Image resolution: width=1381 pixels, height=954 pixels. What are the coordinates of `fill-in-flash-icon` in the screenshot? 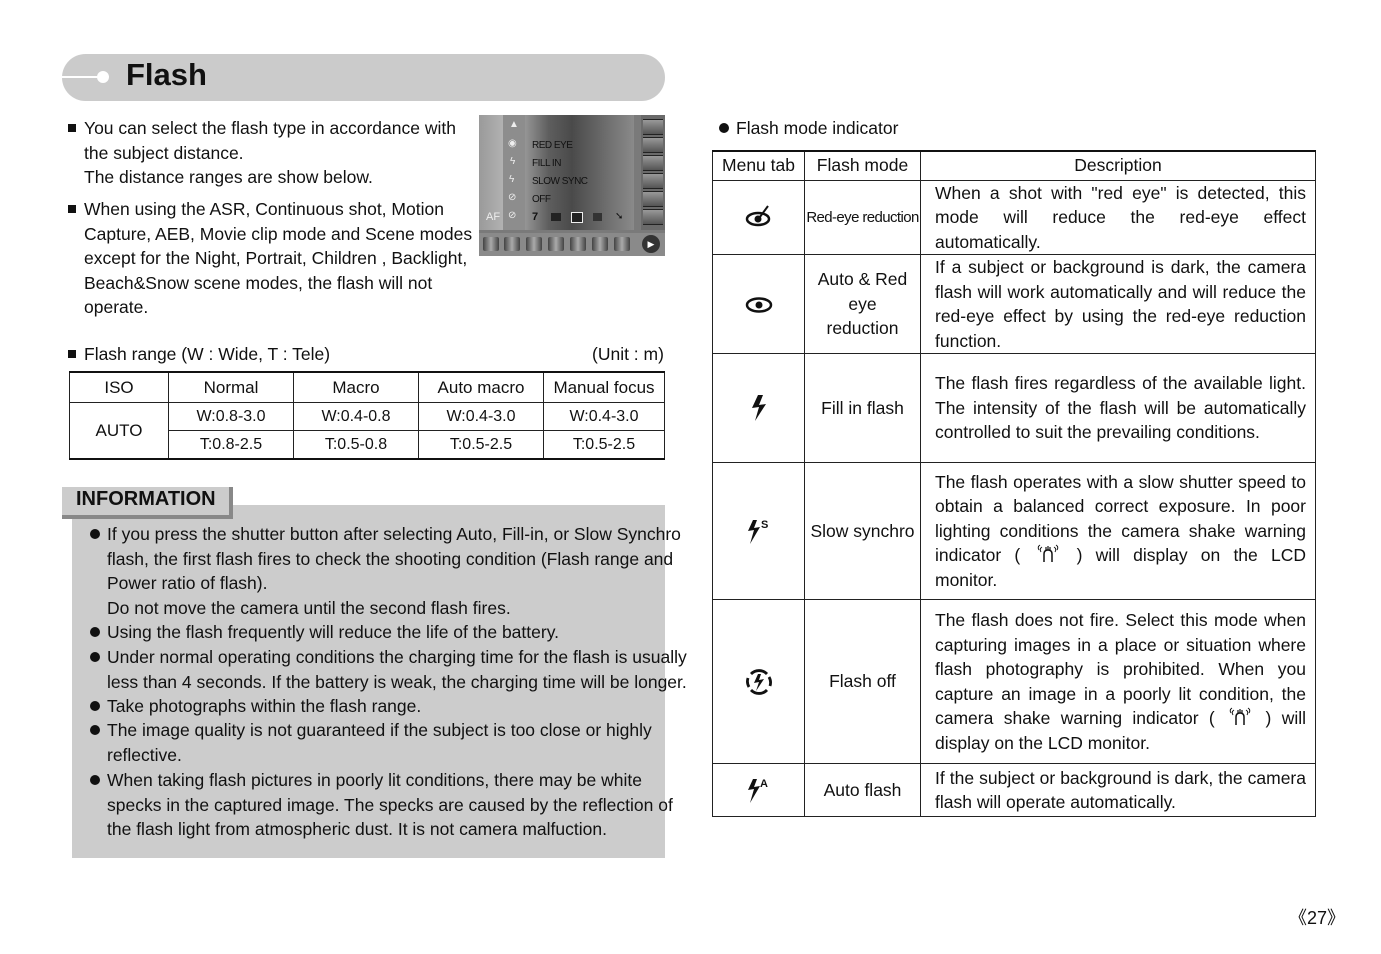 It's located at (758, 408).